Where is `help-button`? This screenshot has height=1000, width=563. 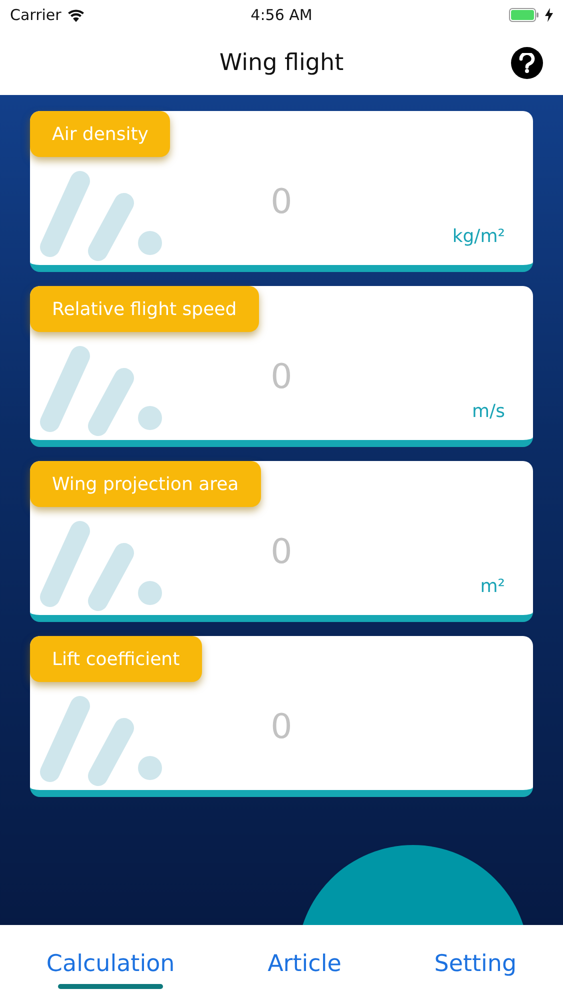
help-button is located at coordinates (527, 63).